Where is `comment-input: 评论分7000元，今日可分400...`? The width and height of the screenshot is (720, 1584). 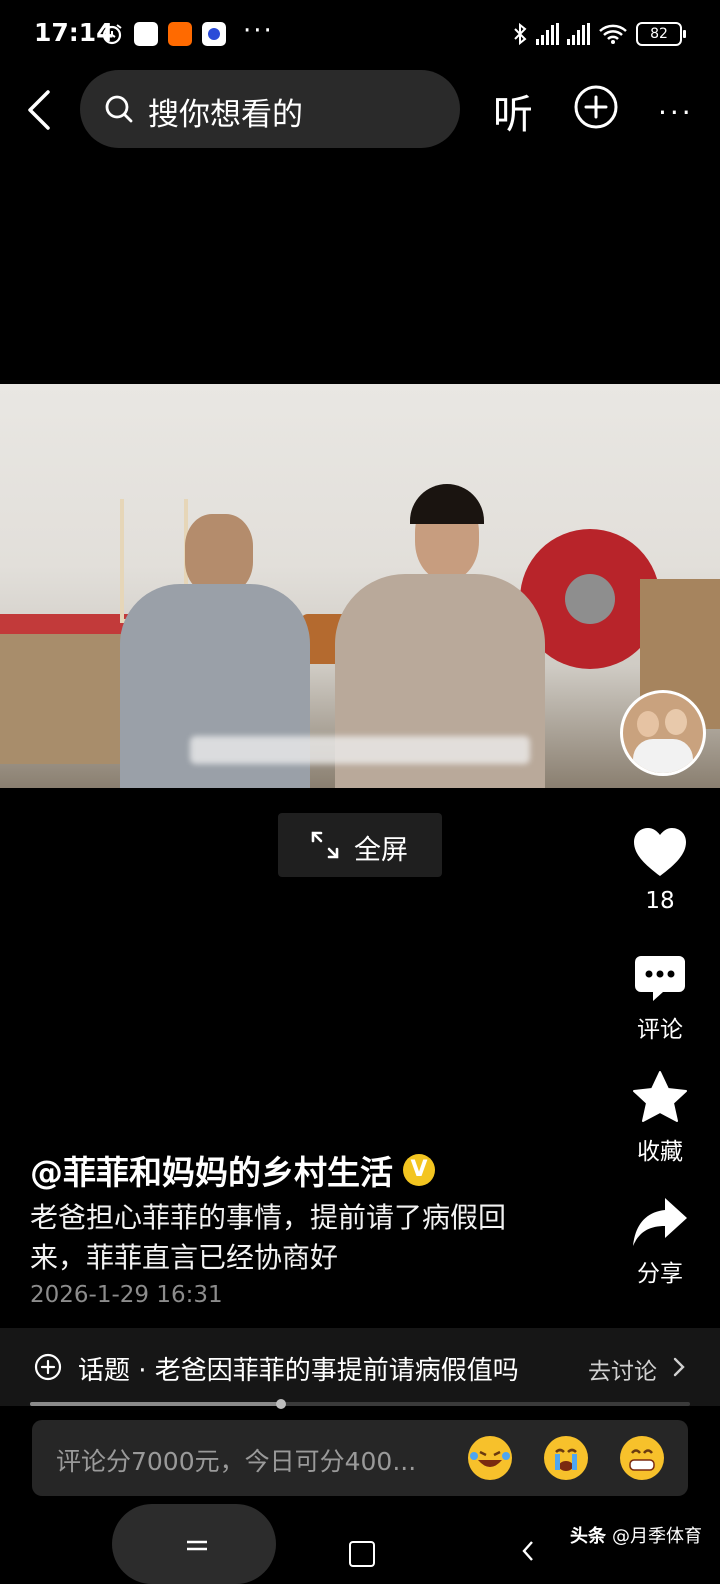
comment-input: 评论分7000元，今日可分400... is located at coordinates (360, 1458).